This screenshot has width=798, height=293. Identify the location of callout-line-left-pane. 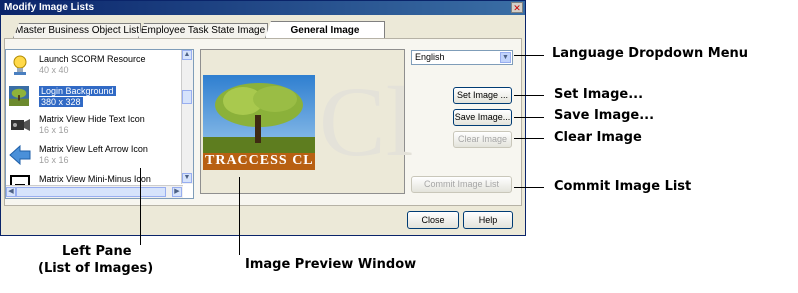
(140, 206).